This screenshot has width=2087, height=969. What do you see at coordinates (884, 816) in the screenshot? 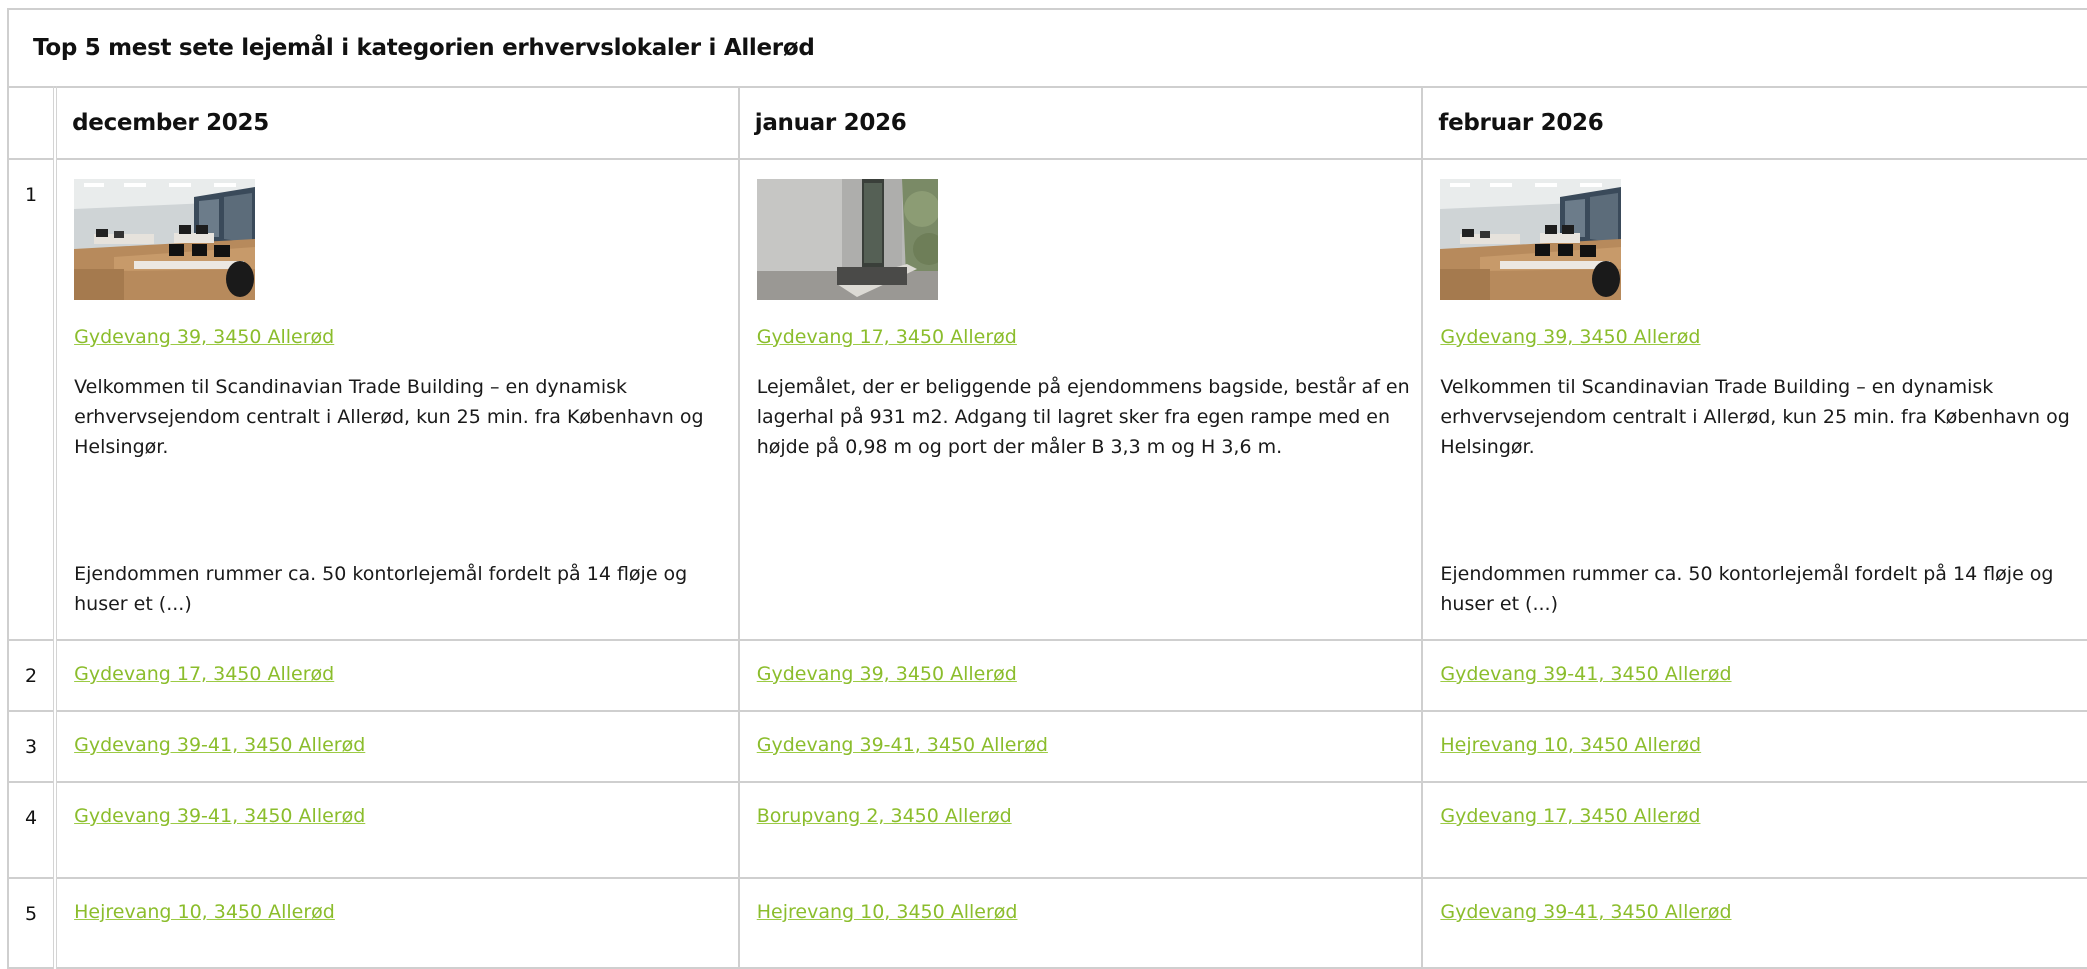
I see `listing-link: Borupvang 2, 3450 Allerød` at bounding box center [884, 816].